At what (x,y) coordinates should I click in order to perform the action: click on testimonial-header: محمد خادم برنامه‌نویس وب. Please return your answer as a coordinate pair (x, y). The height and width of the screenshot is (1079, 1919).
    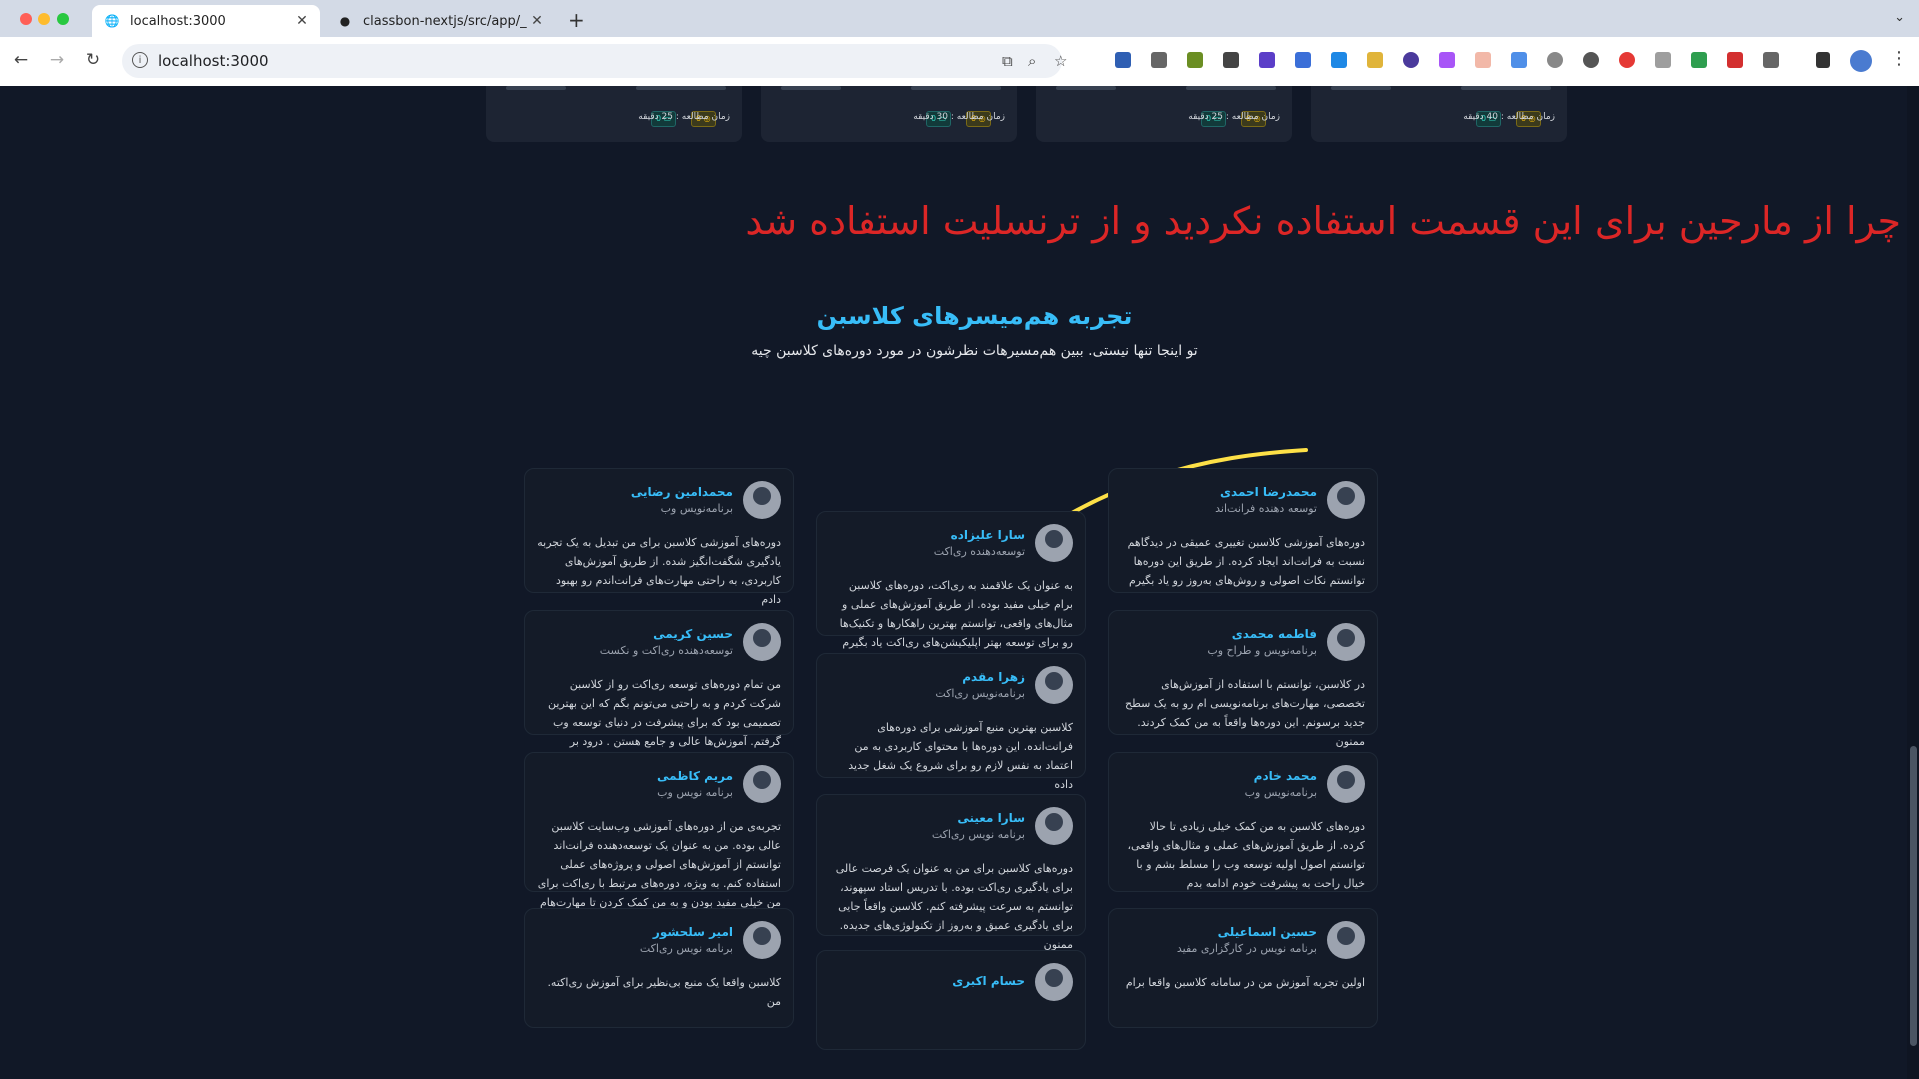
    Looking at the image, I should click on (1305, 784).